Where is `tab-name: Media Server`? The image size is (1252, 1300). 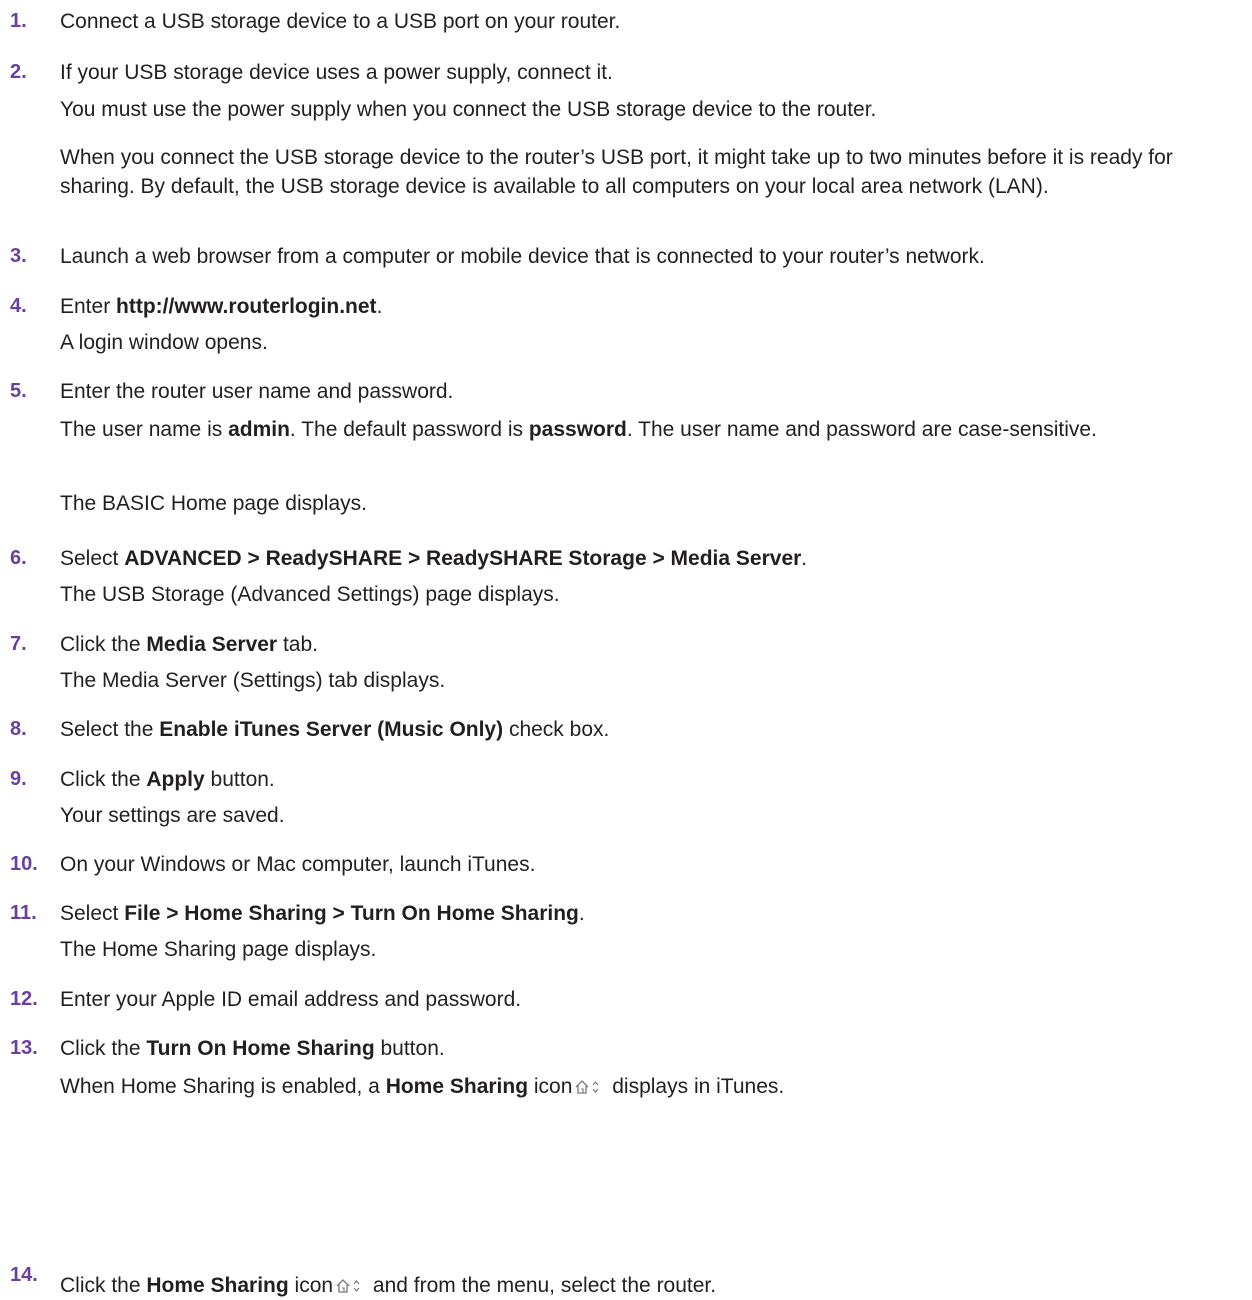 tab-name: Media Server is located at coordinates (212, 644).